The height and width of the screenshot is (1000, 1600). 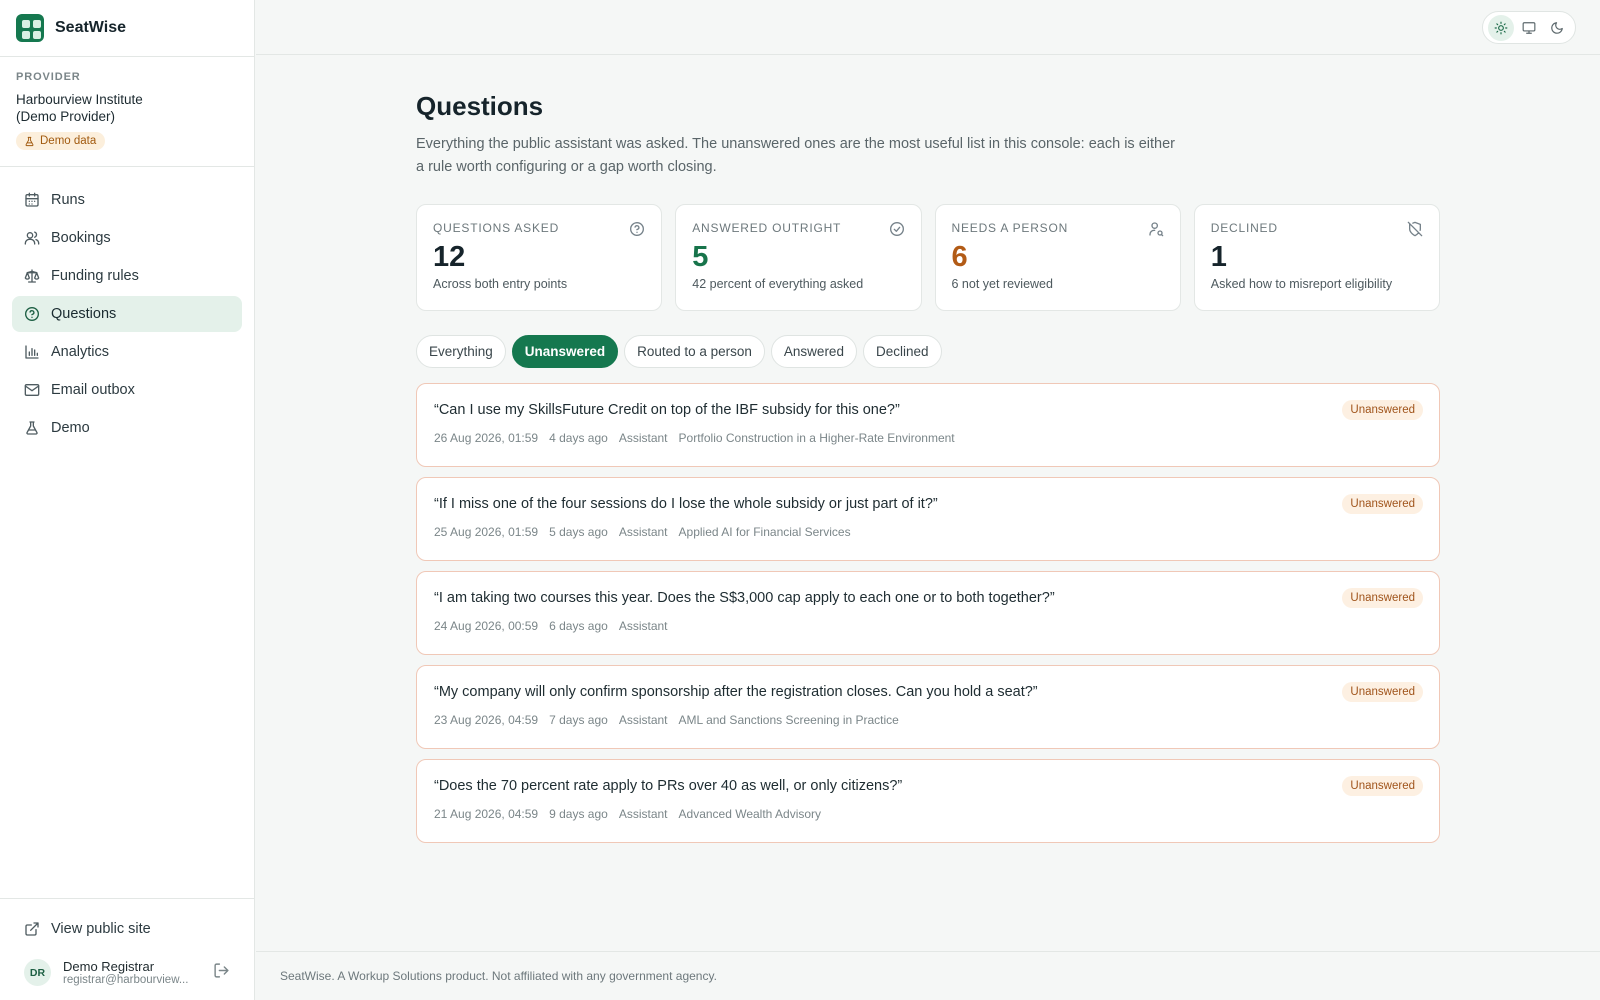 What do you see at coordinates (461, 351) in the screenshot?
I see `filter-everything: Everything` at bounding box center [461, 351].